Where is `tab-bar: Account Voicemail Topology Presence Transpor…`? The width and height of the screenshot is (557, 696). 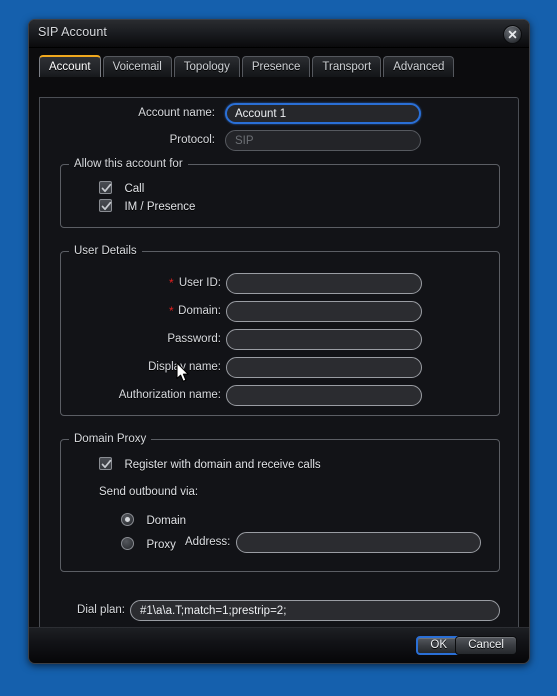
tab-bar: Account Voicemail Topology Presence Transpor… is located at coordinates (284, 66).